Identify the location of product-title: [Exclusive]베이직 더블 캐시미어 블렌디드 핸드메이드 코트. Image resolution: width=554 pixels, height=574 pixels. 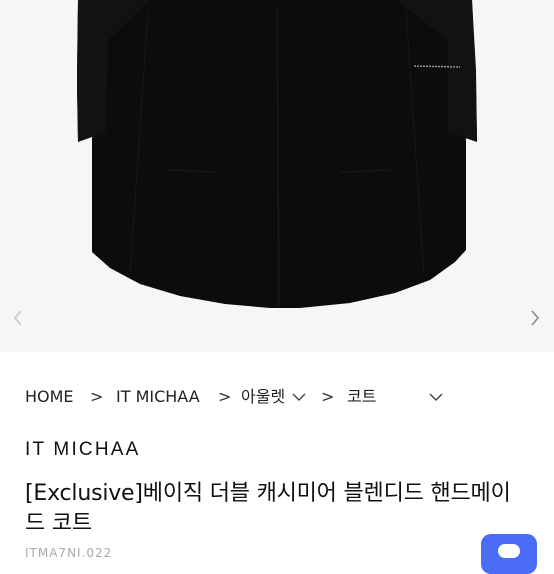
(268, 508).